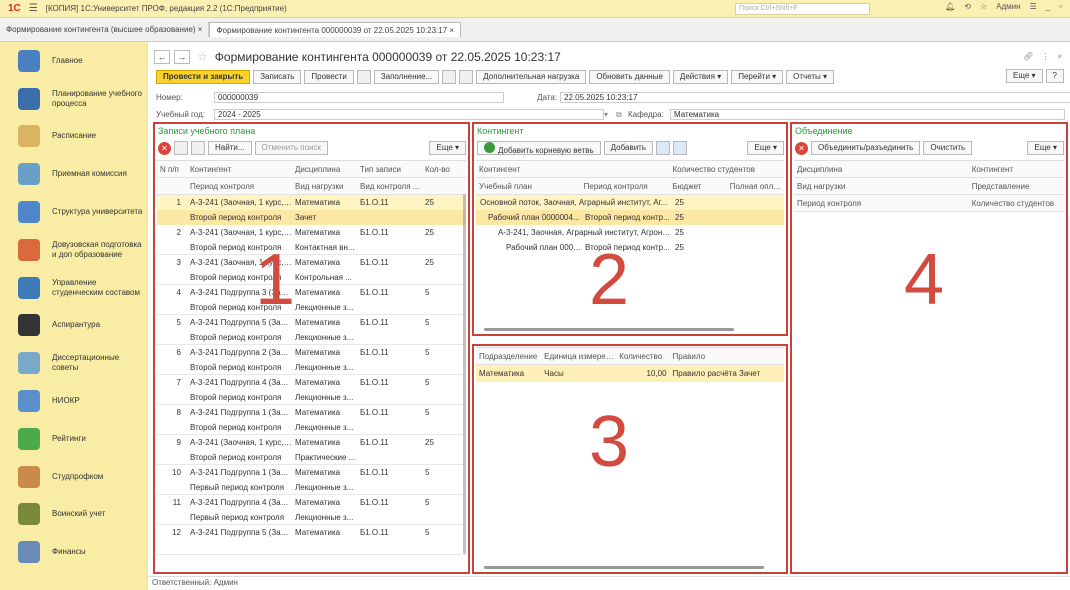  I want to click on sidebar-item: Аспирантура, so click(73, 326).